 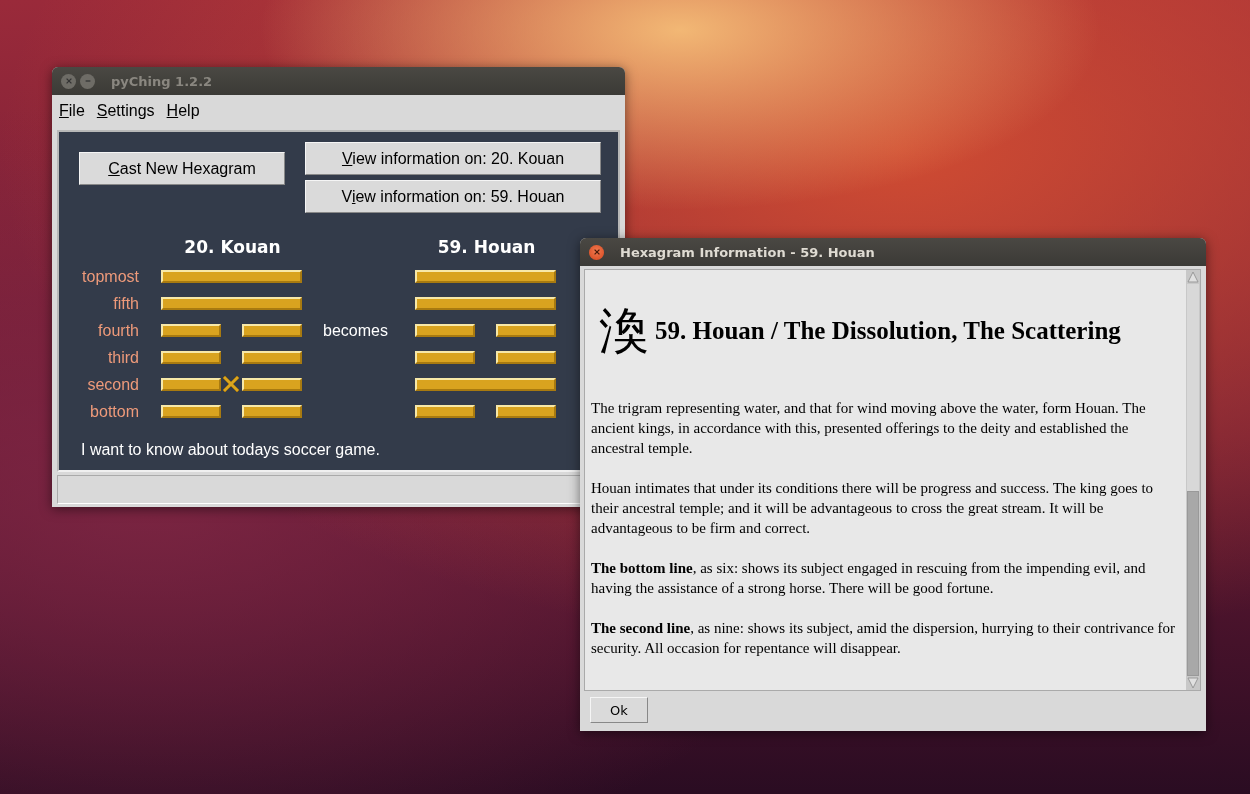 What do you see at coordinates (123, 357) in the screenshot?
I see `line-label: third` at bounding box center [123, 357].